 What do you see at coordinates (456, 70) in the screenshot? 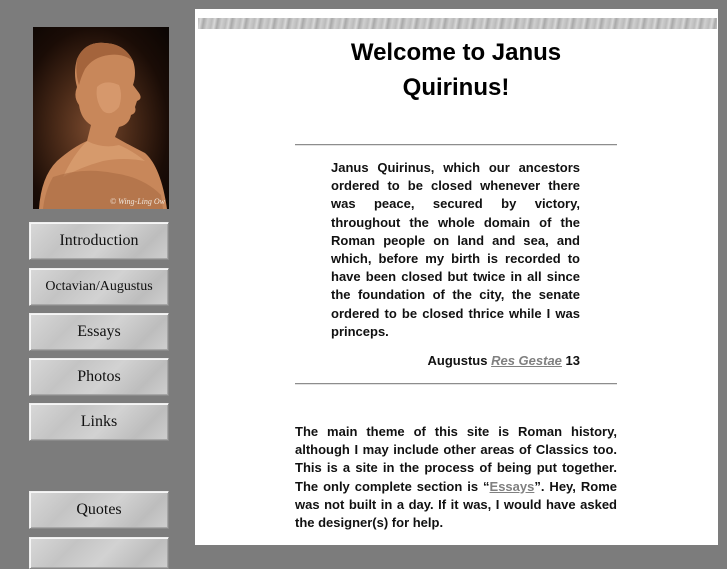
I see `page-title: Welcome to Janus Quirinus!` at bounding box center [456, 70].